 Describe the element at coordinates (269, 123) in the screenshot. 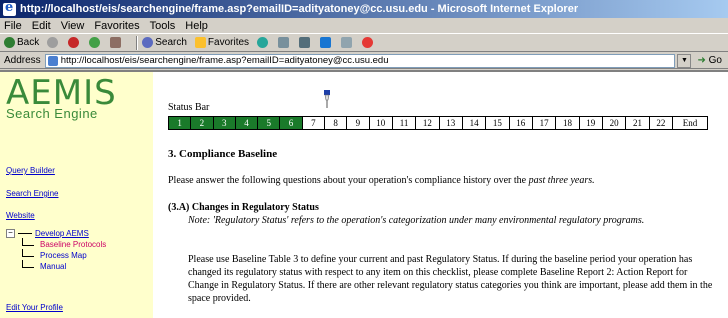

I see `status-step-5: 5` at that location.